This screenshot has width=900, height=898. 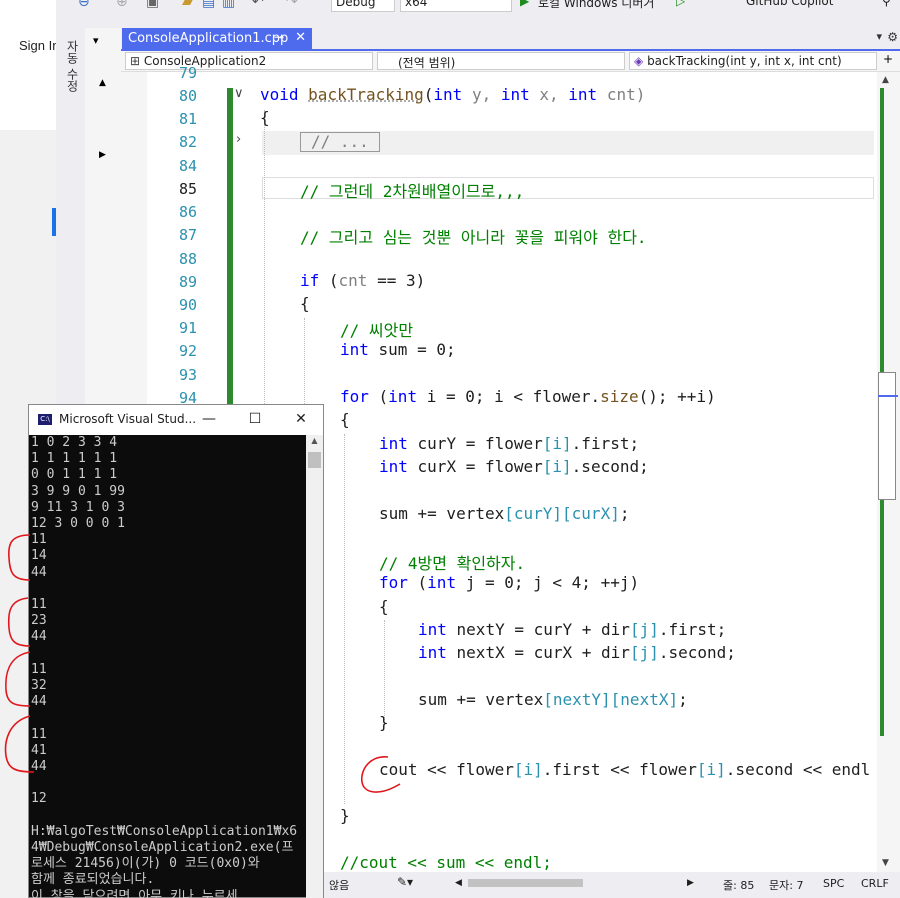 I want to click on copilot-button: GitHub Copilot, so click(x=789, y=4).